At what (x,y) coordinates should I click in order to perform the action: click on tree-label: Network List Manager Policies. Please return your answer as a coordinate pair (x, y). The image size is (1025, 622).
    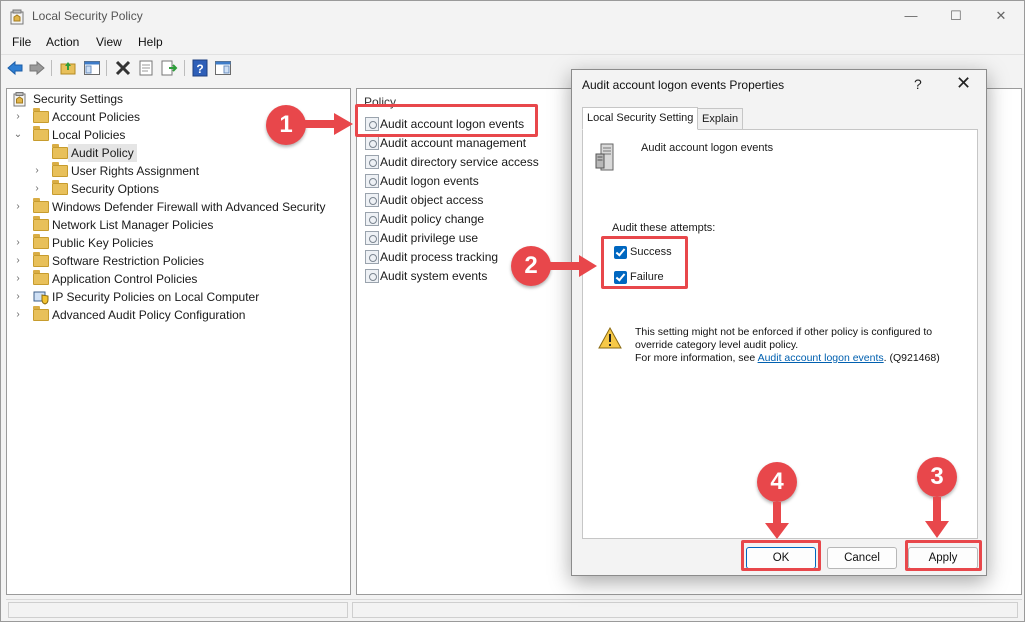
    Looking at the image, I should click on (133, 225).